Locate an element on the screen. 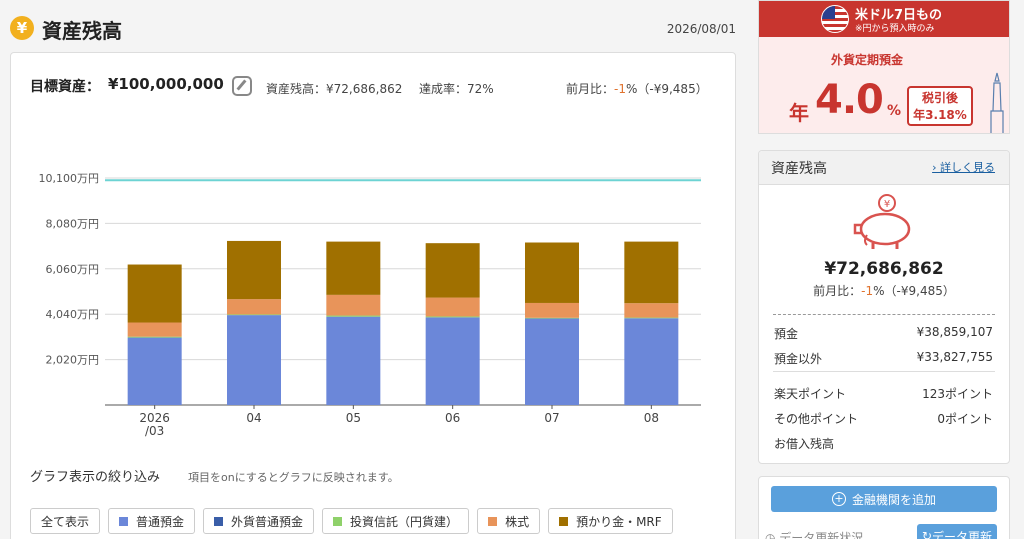  solid-divider is located at coordinates (884, 371).